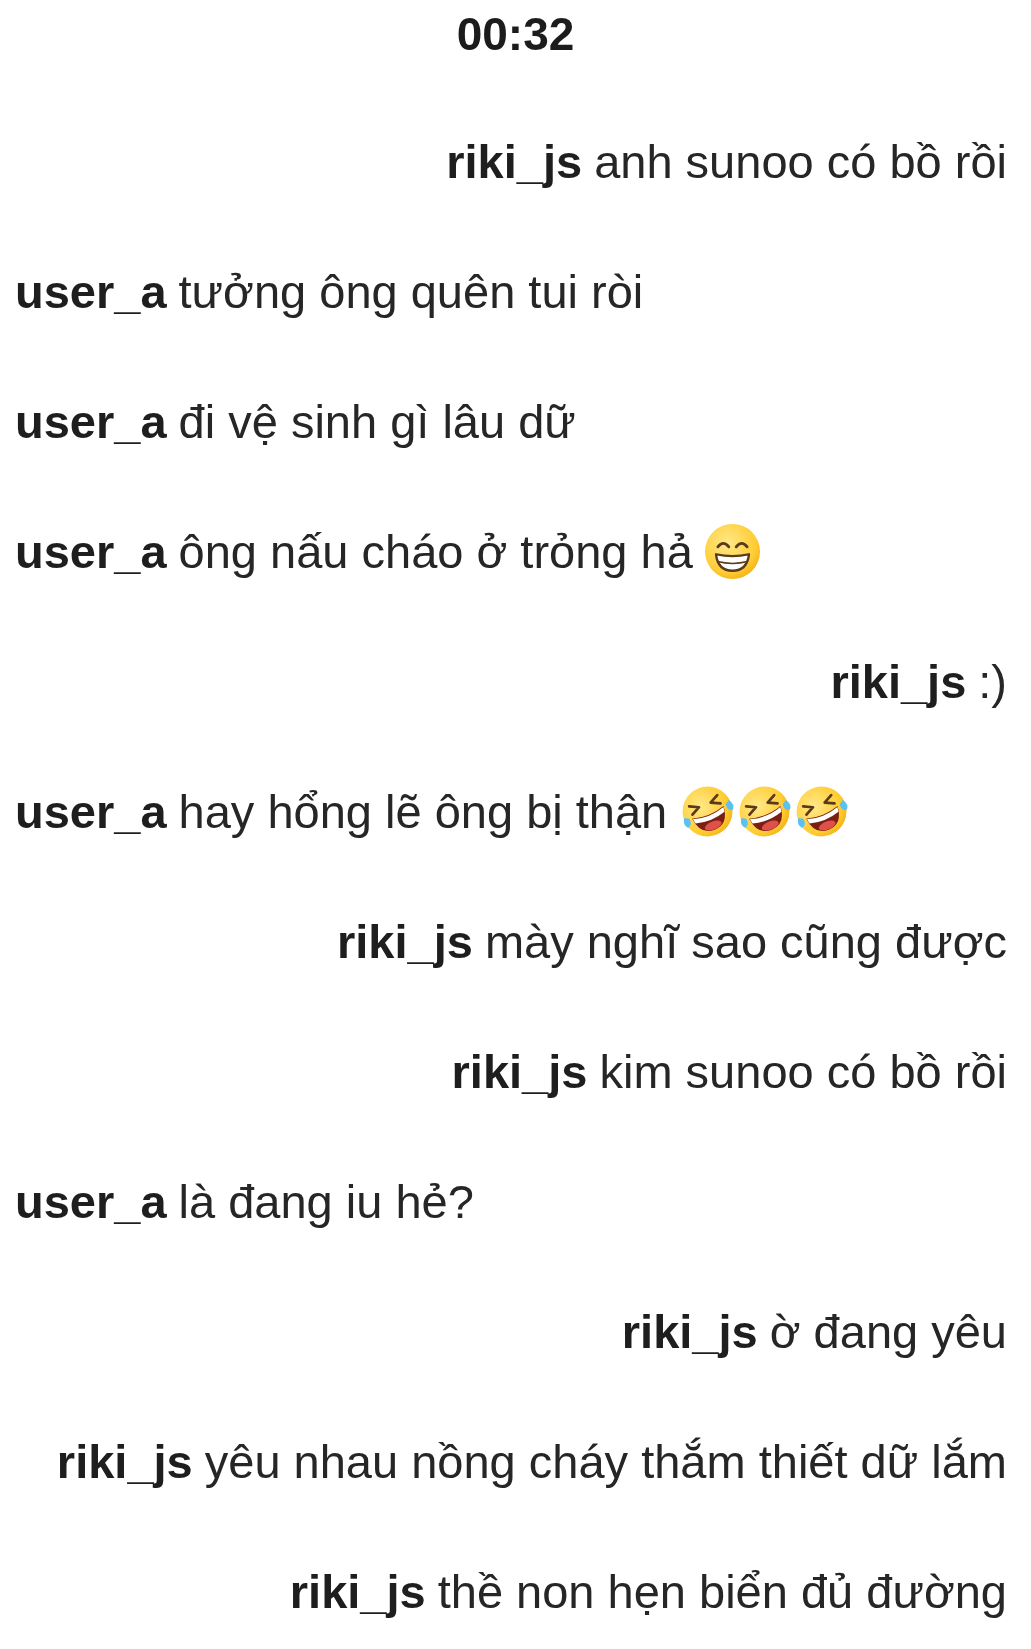 The height and width of the screenshot is (1649, 1031). What do you see at coordinates (515, 34) in the screenshot?
I see `timestamp: 00:32` at bounding box center [515, 34].